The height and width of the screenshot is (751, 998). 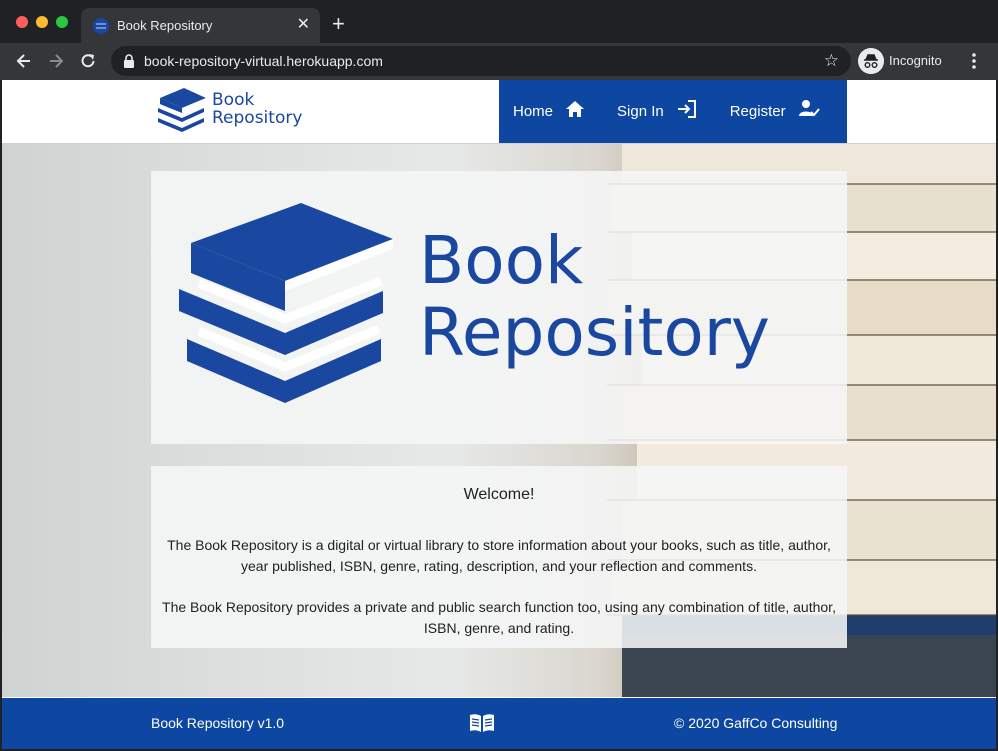 What do you see at coordinates (24, 61) in the screenshot?
I see `back-arrow-icon` at bounding box center [24, 61].